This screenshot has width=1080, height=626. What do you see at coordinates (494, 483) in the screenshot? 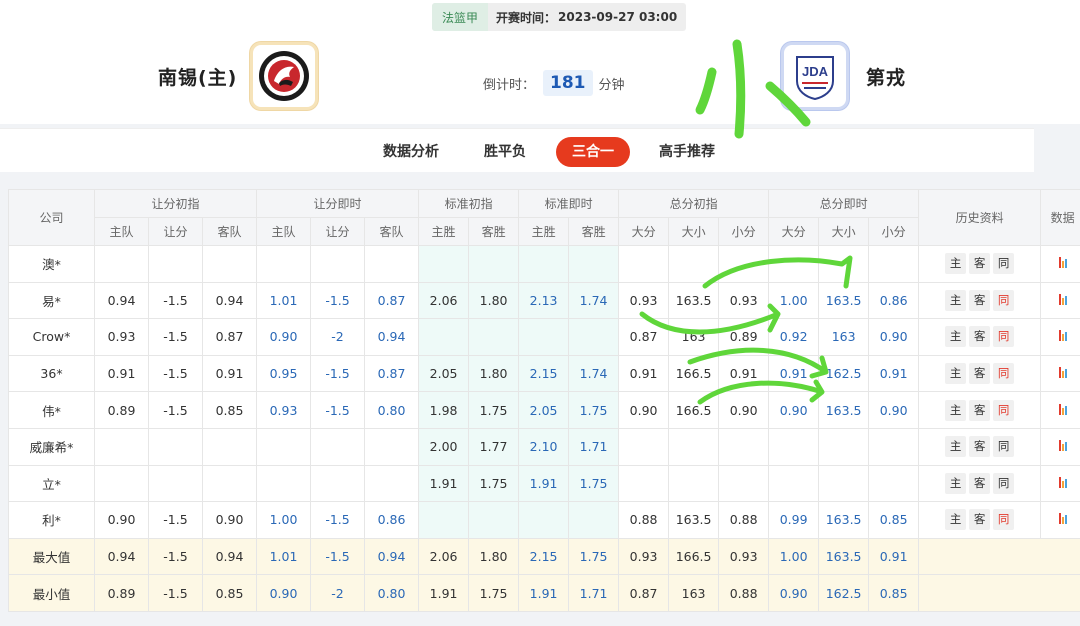
I see `standard-init-cell: 1.75` at bounding box center [494, 483].